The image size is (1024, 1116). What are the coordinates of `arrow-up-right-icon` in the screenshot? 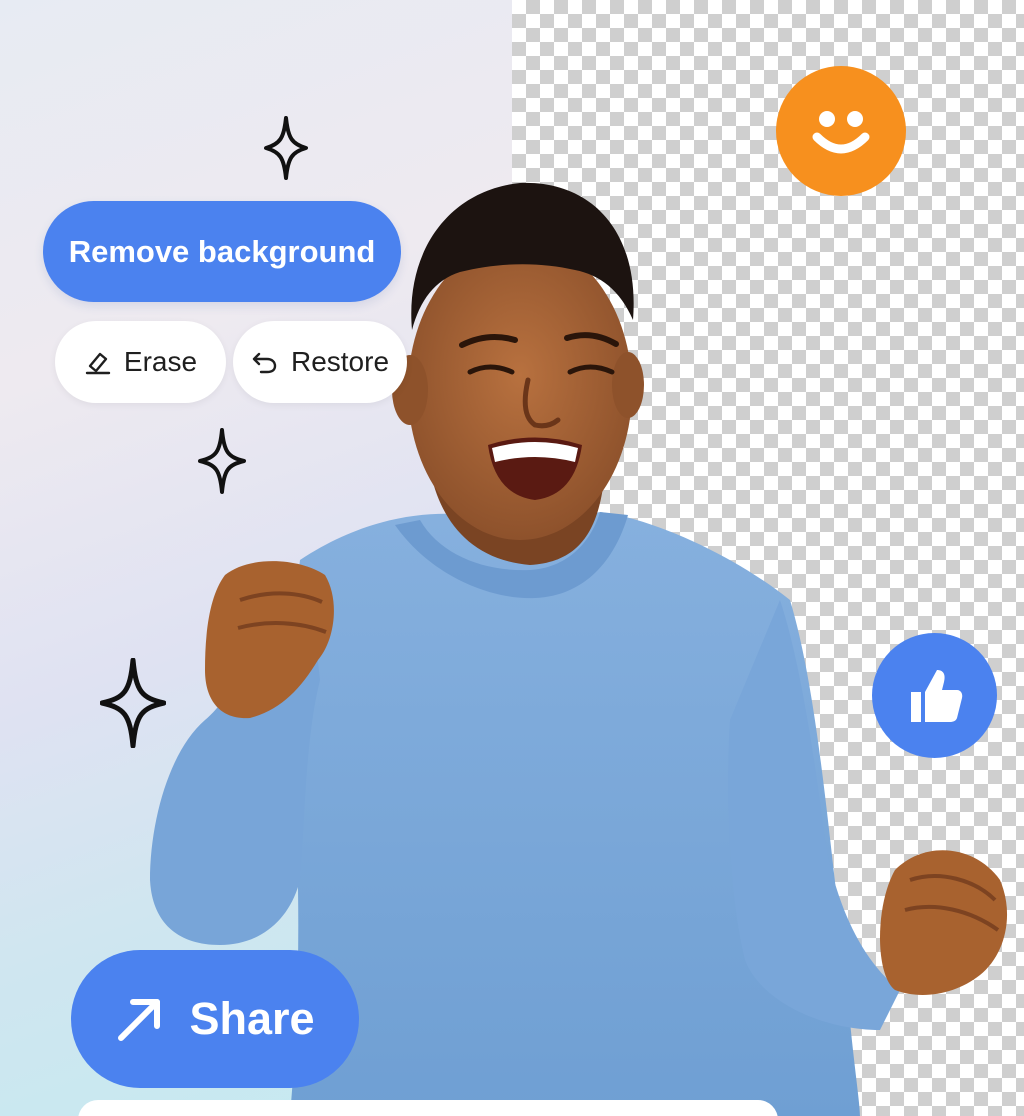 It's located at (140, 1019).